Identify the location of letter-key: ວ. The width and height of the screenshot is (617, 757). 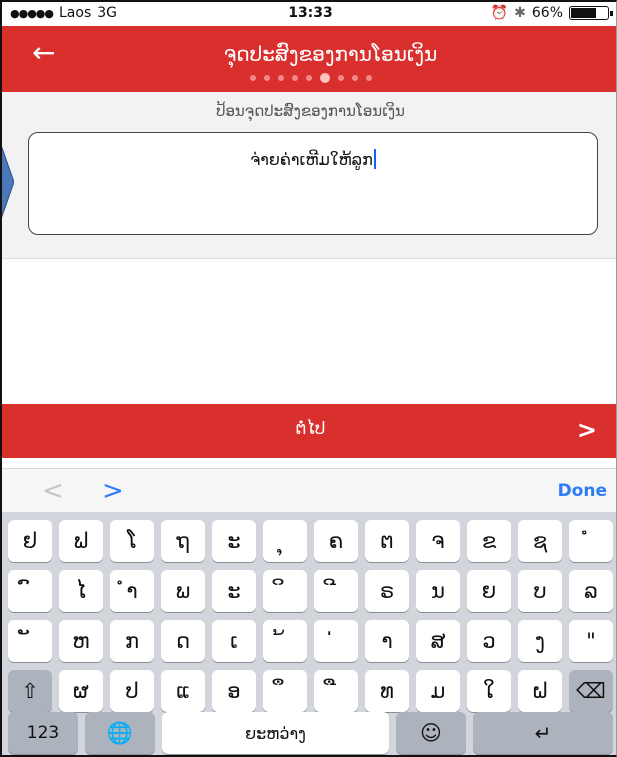
(489, 641).